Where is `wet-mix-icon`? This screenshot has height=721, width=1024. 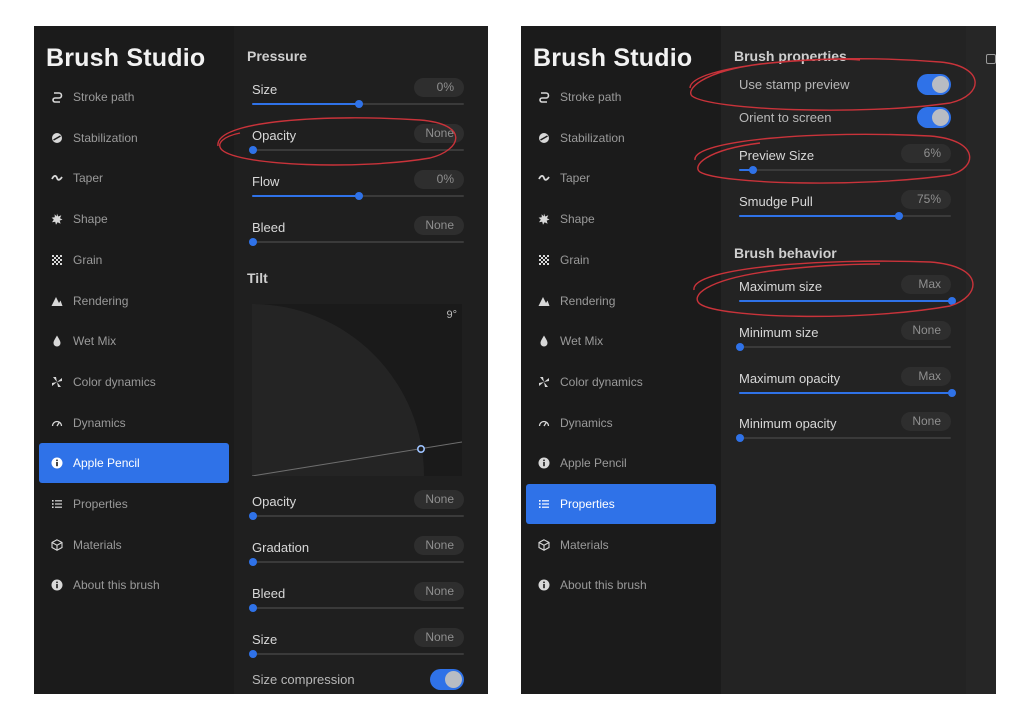
wet-mix-icon is located at coordinates (541, 341).